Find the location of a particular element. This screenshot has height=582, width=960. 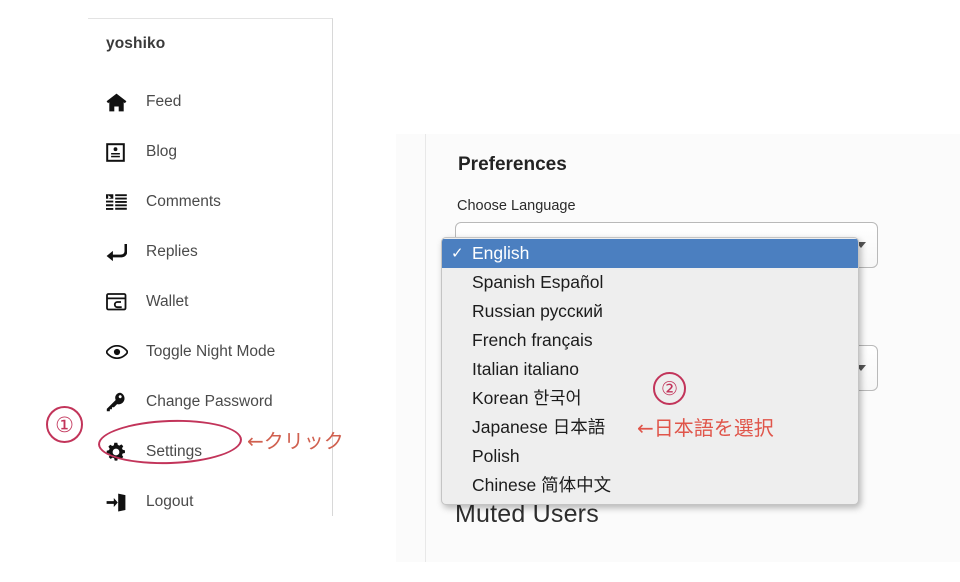

dropdown-option-label: Spanish Español is located at coordinates (538, 282).